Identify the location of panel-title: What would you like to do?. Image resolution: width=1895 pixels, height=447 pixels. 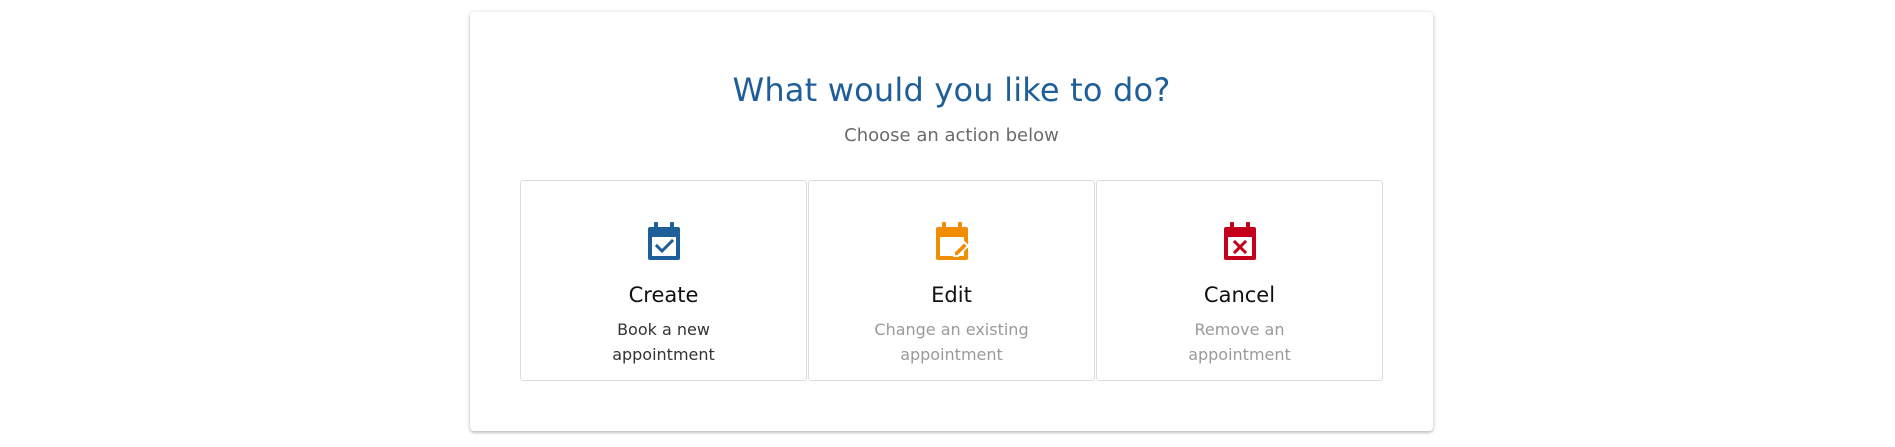
(951, 90).